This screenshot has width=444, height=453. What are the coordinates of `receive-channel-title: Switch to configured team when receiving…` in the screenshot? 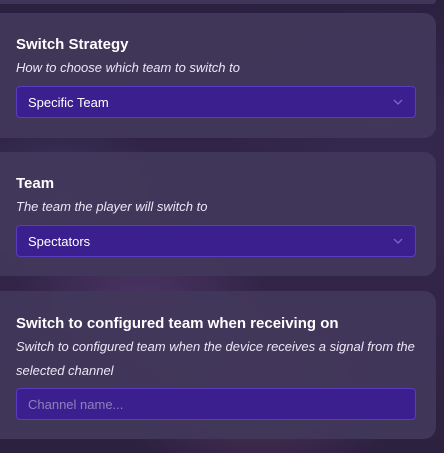 It's located at (177, 323).